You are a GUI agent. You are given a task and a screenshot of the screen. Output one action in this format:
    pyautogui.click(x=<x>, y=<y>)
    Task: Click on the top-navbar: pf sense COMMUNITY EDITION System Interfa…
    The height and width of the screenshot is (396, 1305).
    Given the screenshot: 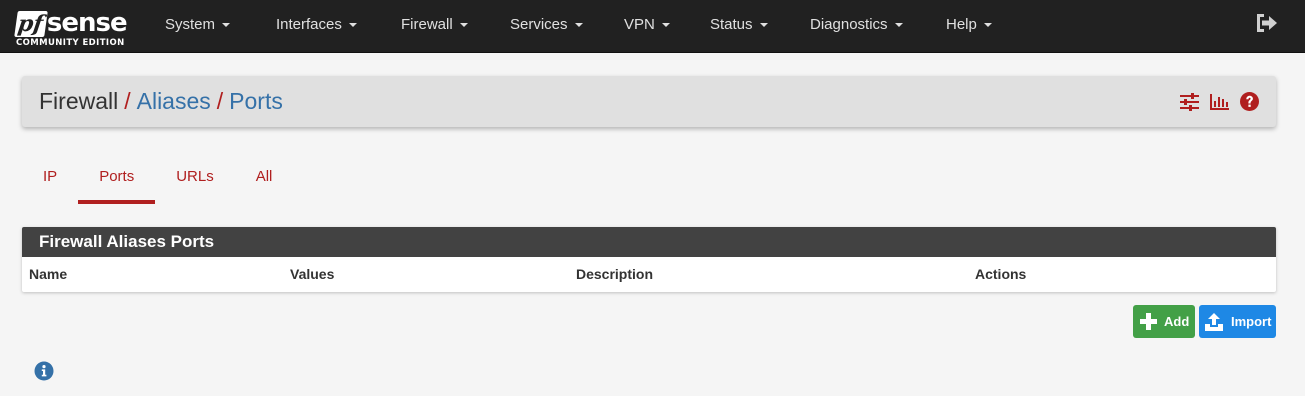 What is the action you would take?
    pyautogui.click(x=652, y=26)
    